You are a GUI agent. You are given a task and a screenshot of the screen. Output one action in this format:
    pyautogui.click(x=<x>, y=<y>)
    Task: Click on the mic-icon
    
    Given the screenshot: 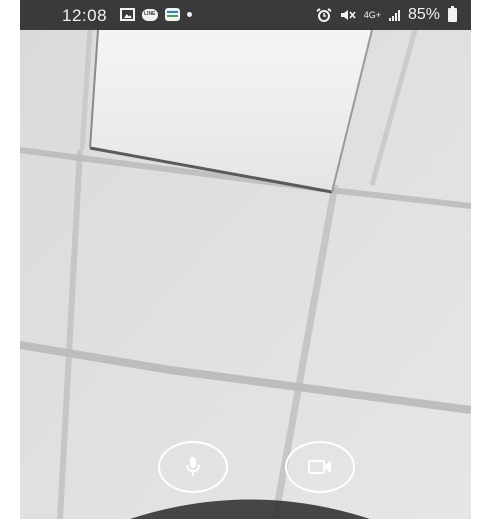 What is the action you would take?
    pyautogui.click(x=193, y=466)
    